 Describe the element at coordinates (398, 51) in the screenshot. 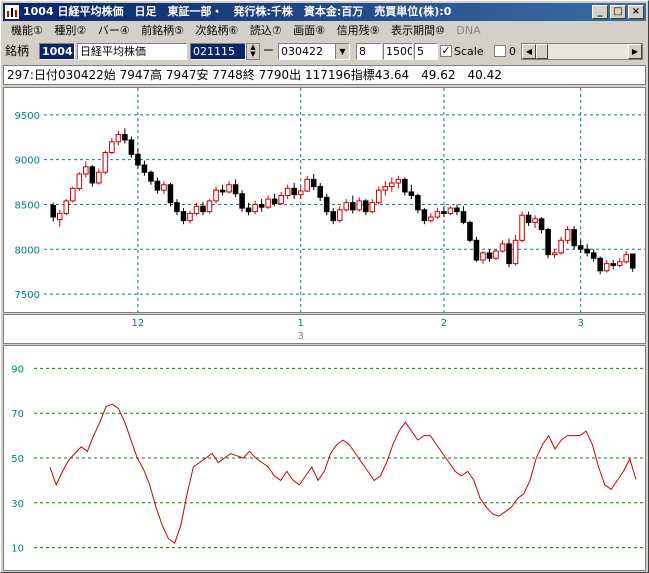

I see `param2-input: 1500` at that location.